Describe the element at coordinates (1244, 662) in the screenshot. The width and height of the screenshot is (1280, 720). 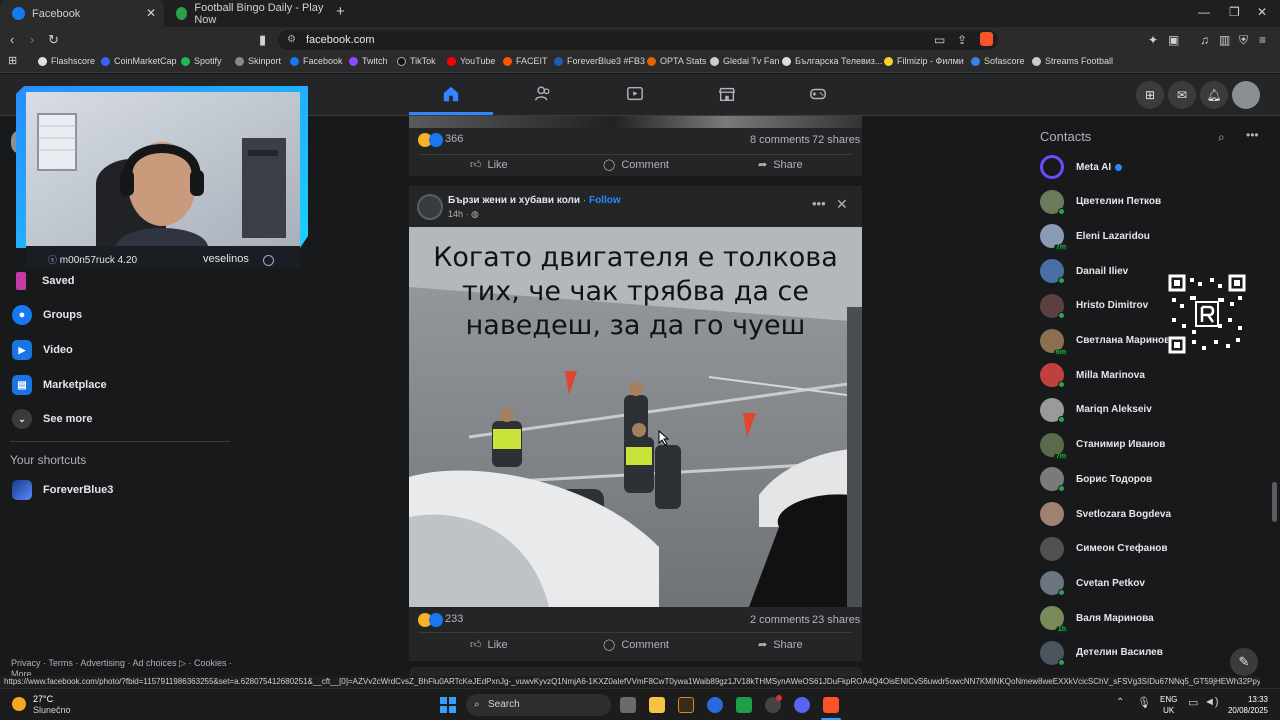
I see `new-message-button: ✎` at that location.